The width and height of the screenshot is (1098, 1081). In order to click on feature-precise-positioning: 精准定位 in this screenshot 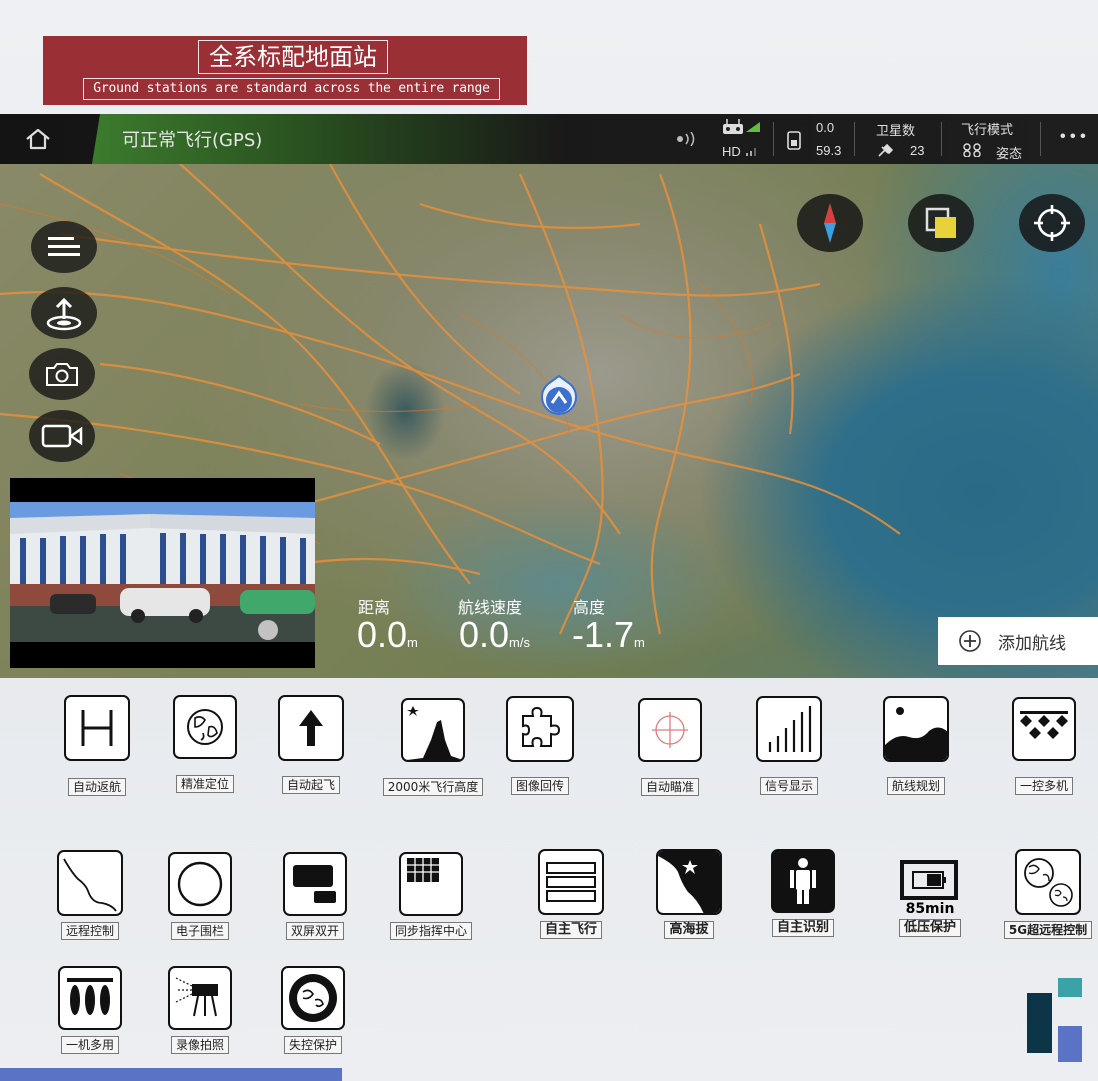, I will do `click(205, 744)`.